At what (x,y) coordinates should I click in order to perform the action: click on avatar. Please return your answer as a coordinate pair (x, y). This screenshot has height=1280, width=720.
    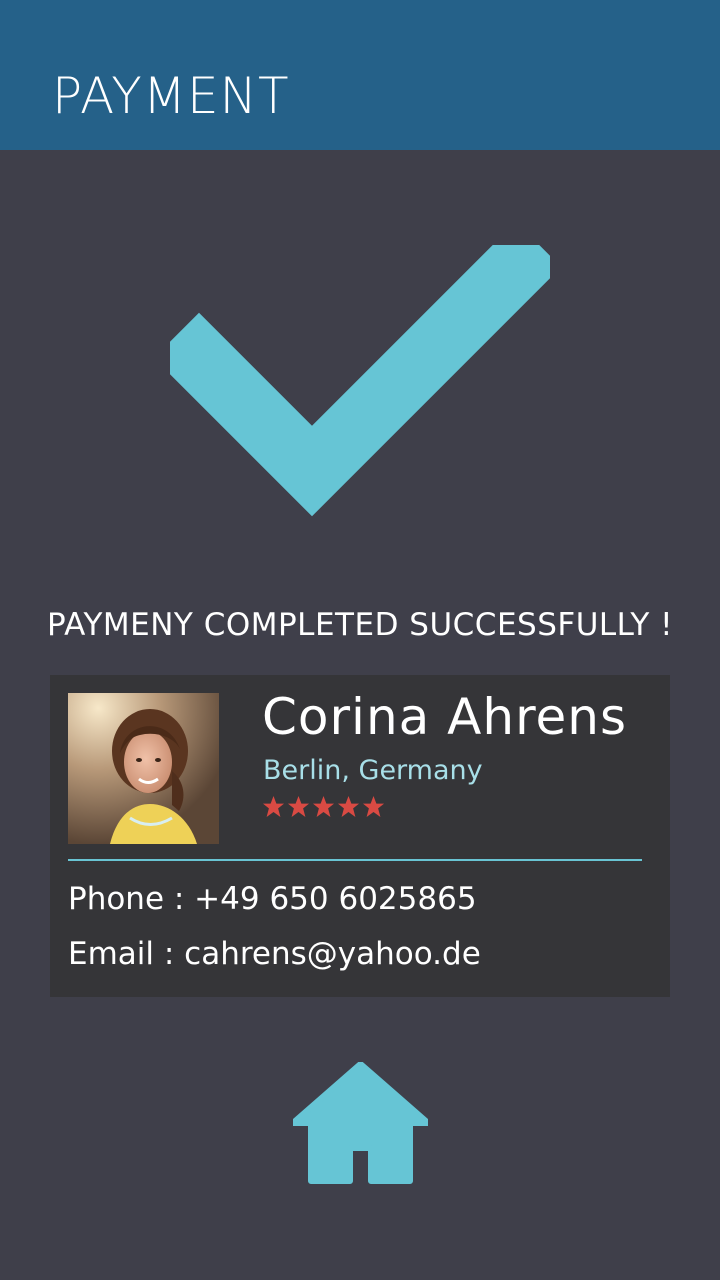
    Looking at the image, I should click on (143, 768).